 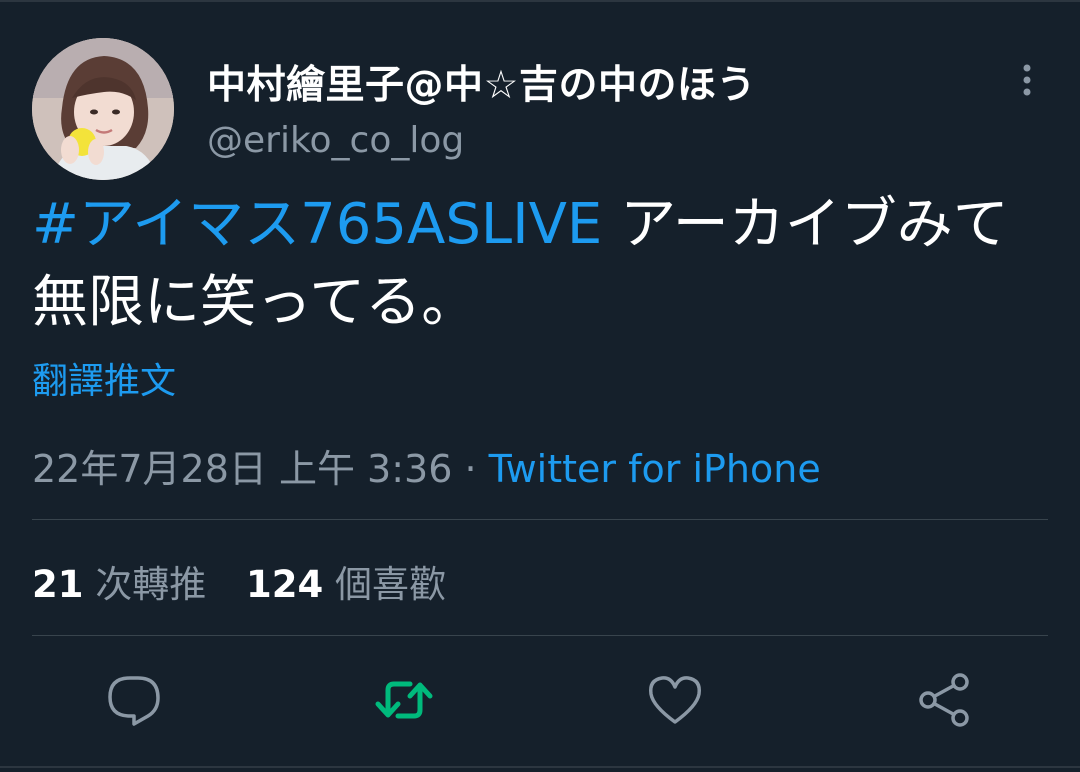 I want to click on avatar-photo, so click(x=103, y=109).